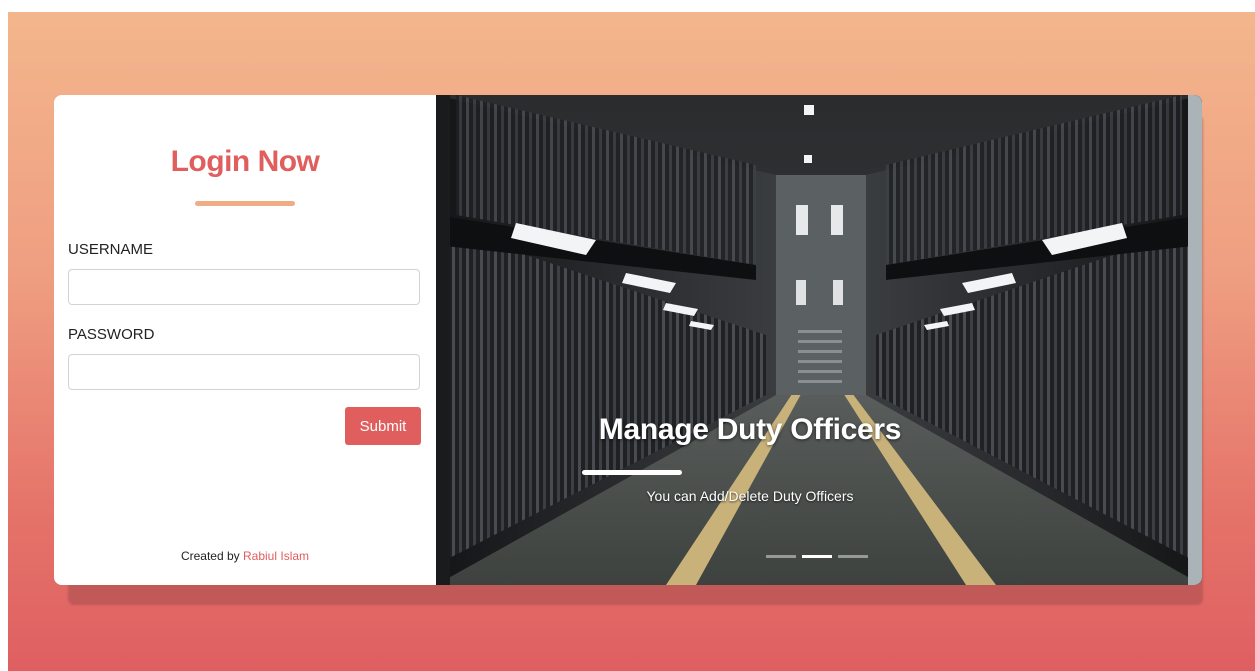  Describe the element at coordinates (632, 472) in the screenshot. I see `slide-title-underline` at that location.